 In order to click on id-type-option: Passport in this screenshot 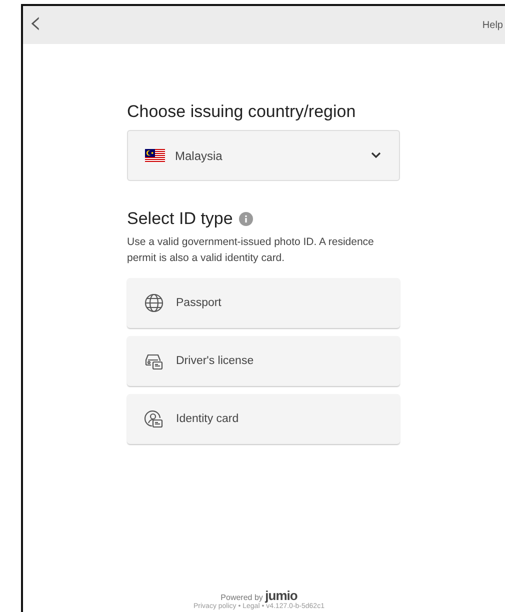, I will do `click(263, 303)`.